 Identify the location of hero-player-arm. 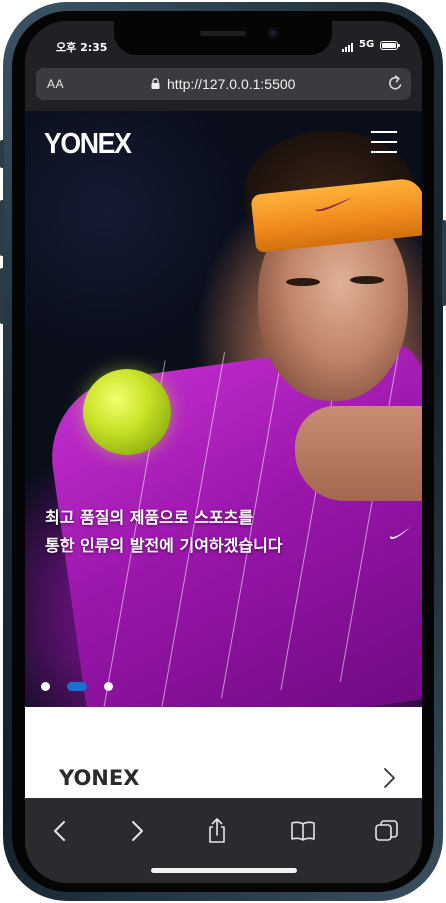
(358, 453).